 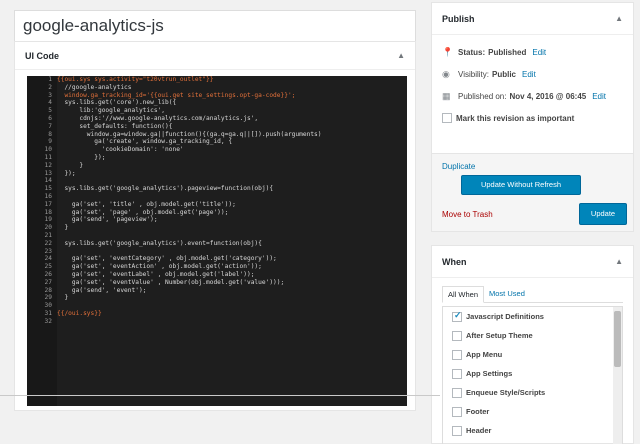 I want to click on code-line: 12 }, so click(x=217, y=166).